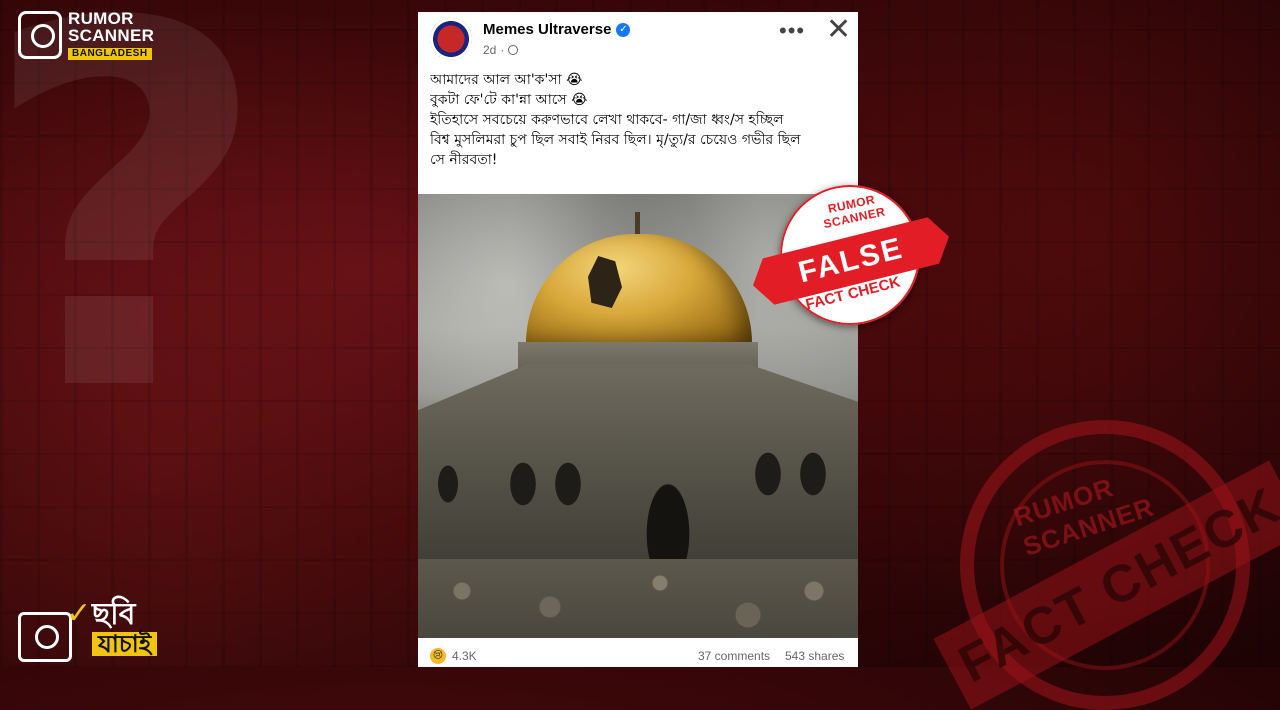 This screenshot has height=710, width=1280. I want to click on more-options-icon: •••, so click(792, 31).